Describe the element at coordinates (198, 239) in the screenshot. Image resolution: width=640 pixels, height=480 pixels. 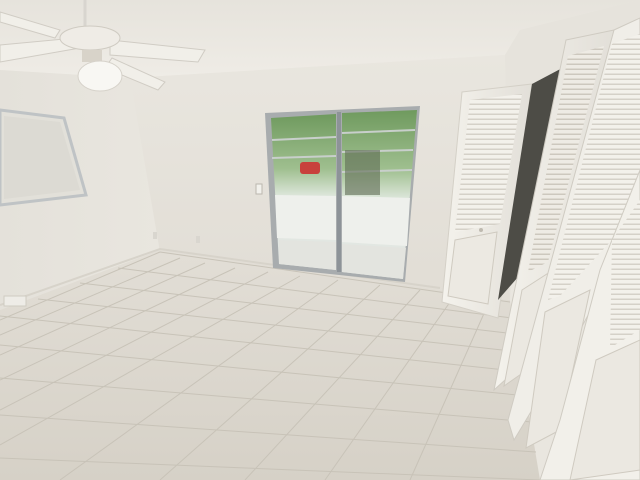
I see `outlet-back` at that location.